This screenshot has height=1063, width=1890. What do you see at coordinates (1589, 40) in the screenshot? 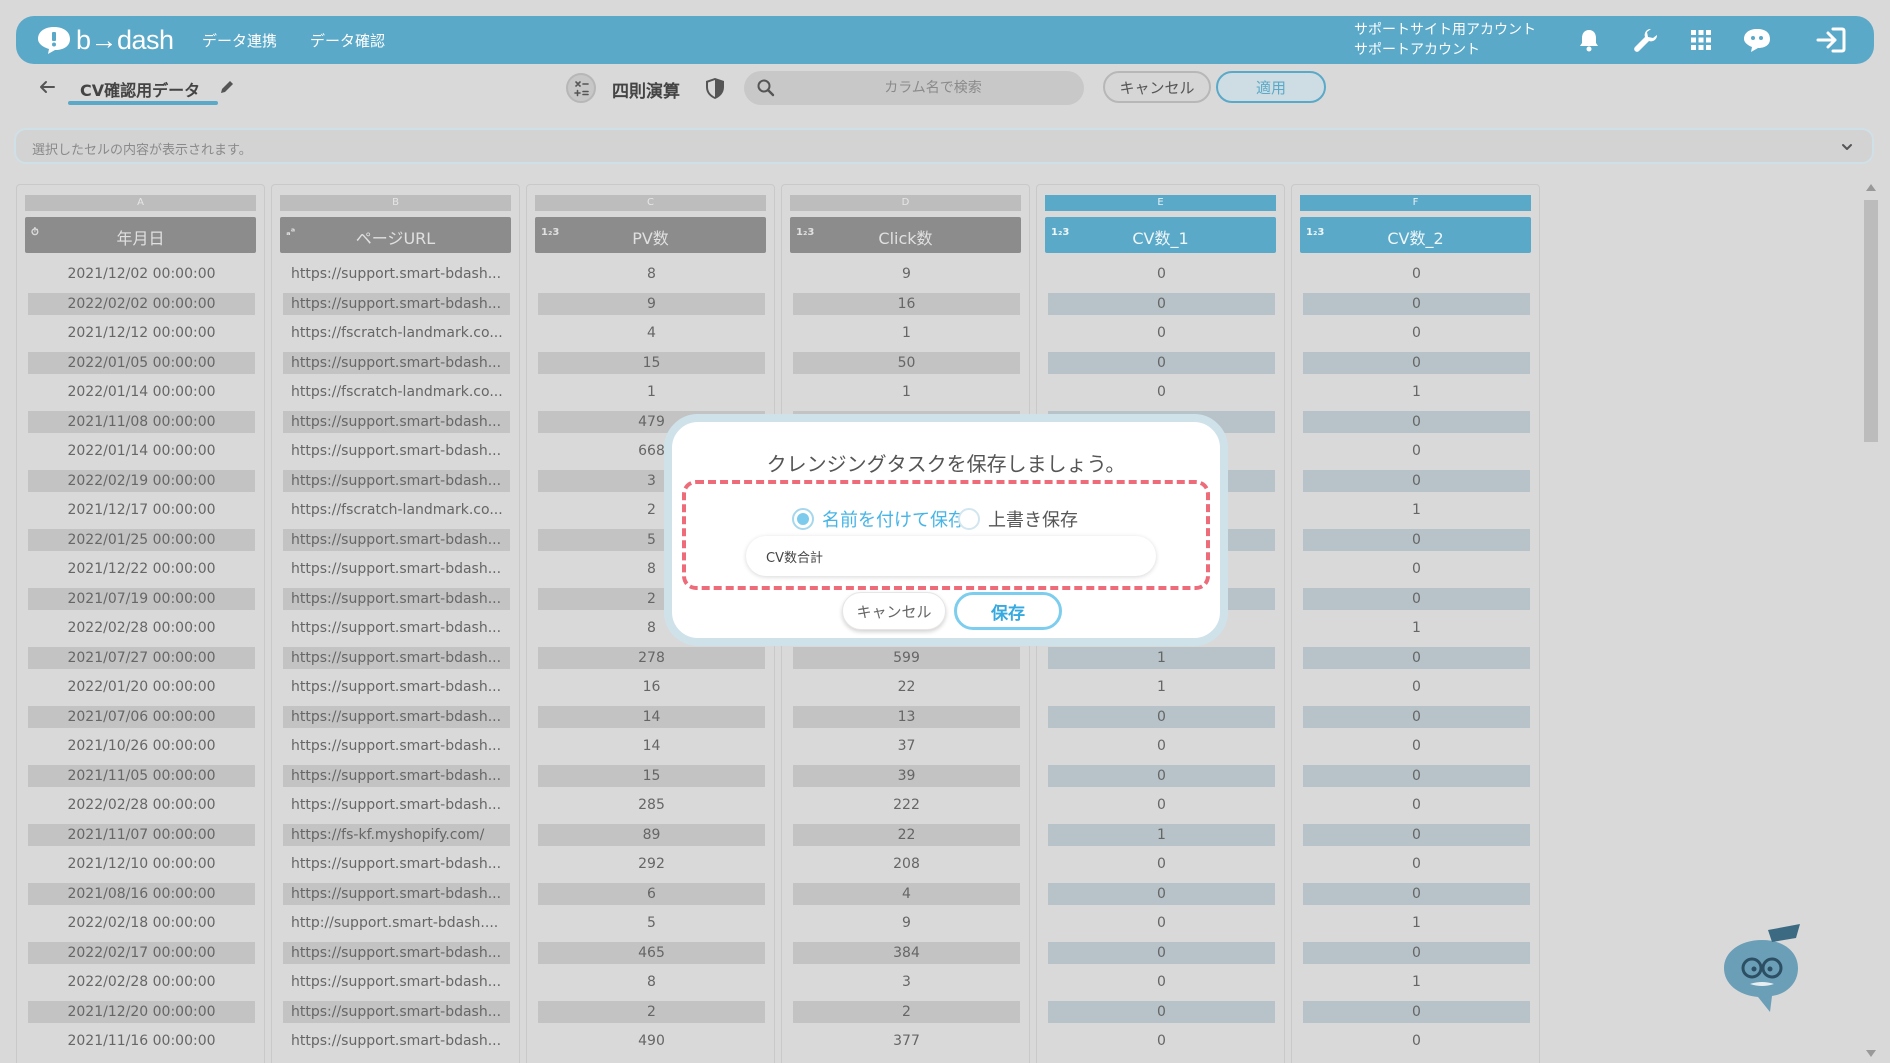
I see `bell-icon` at bounding box center [1589, 40].